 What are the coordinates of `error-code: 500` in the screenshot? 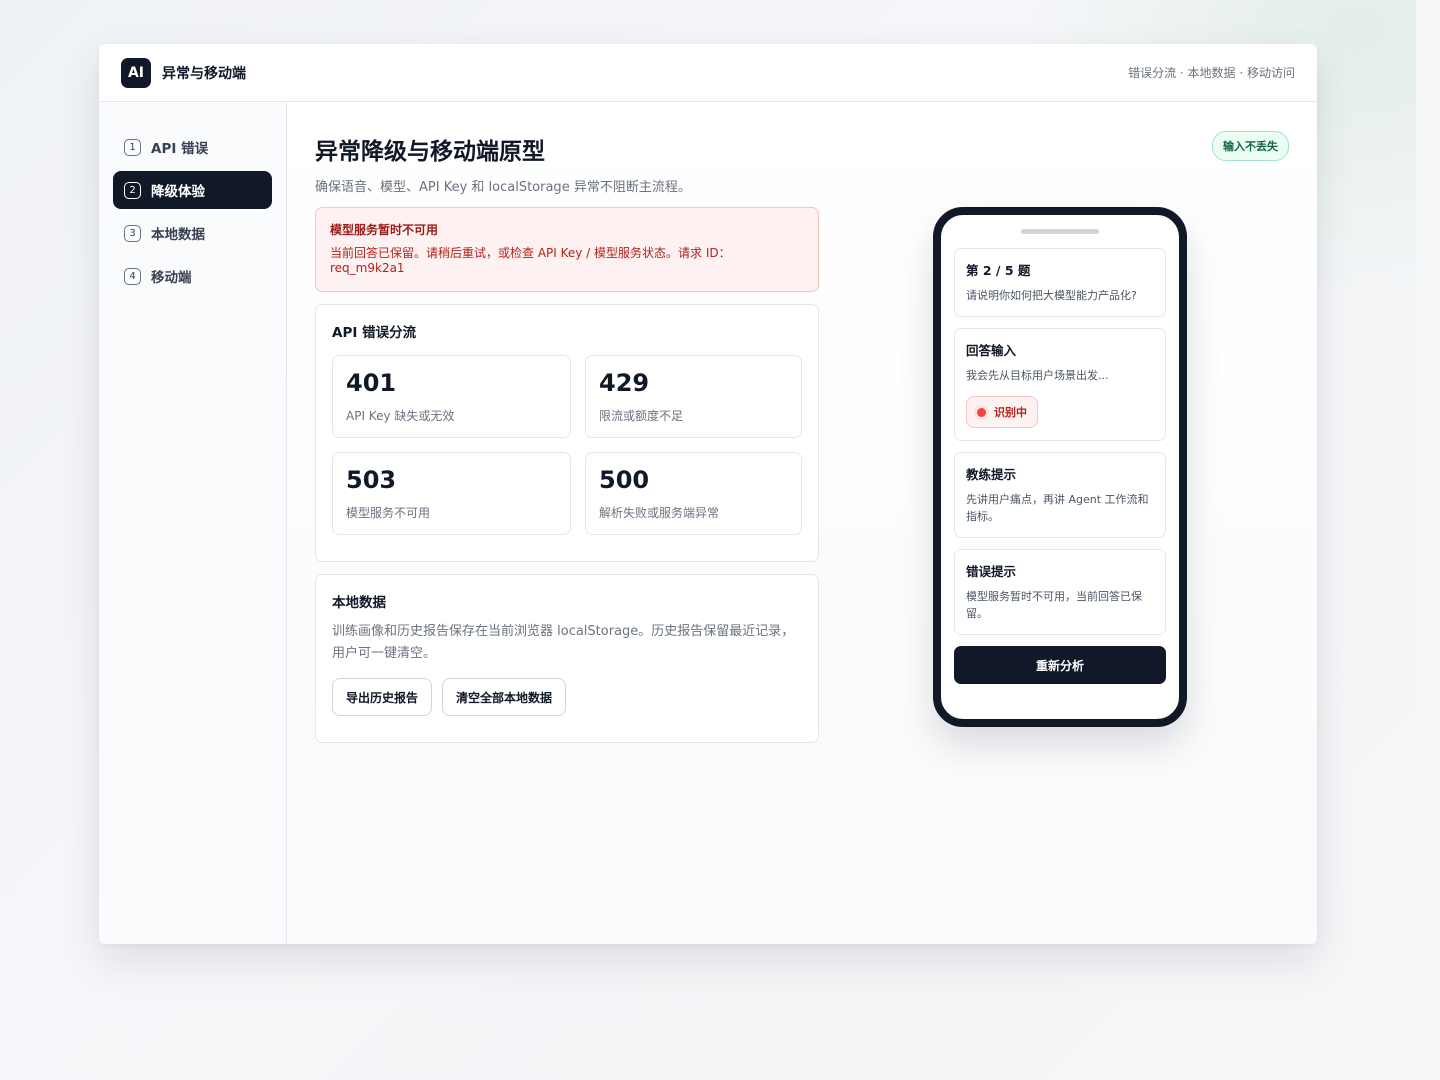 It's located at (624, 480).